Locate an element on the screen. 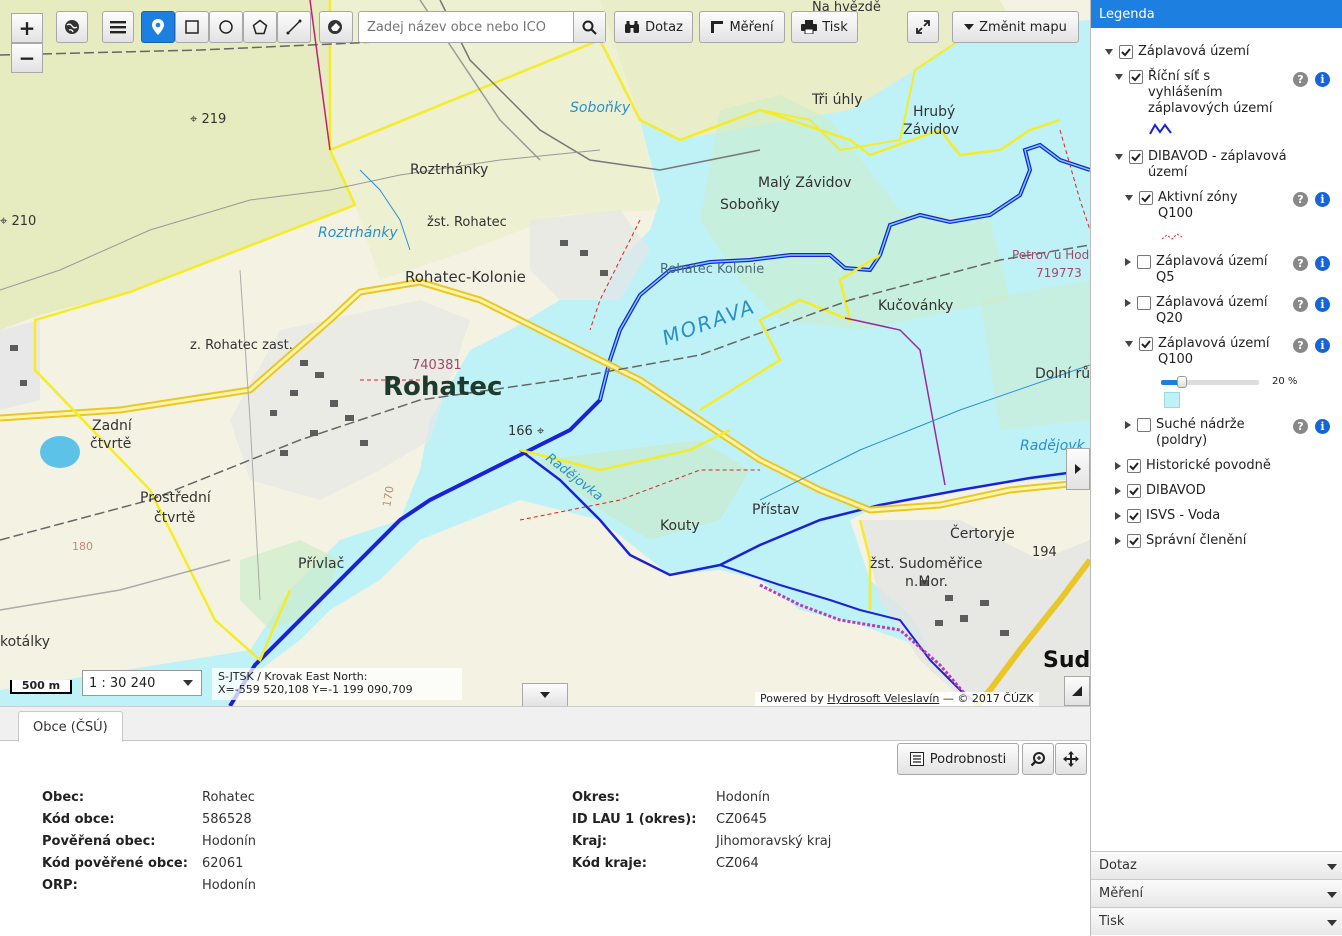 The width and height of the screenshot is (1342, 936). menu-icon is located at coordinates (118, 27).